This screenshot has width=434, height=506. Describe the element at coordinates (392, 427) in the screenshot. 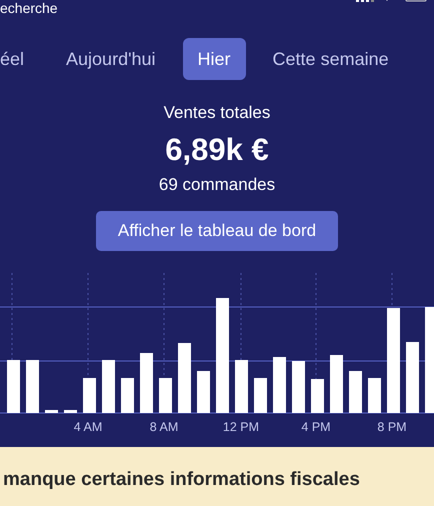

I see `axis-label: 8 PM` at that location.